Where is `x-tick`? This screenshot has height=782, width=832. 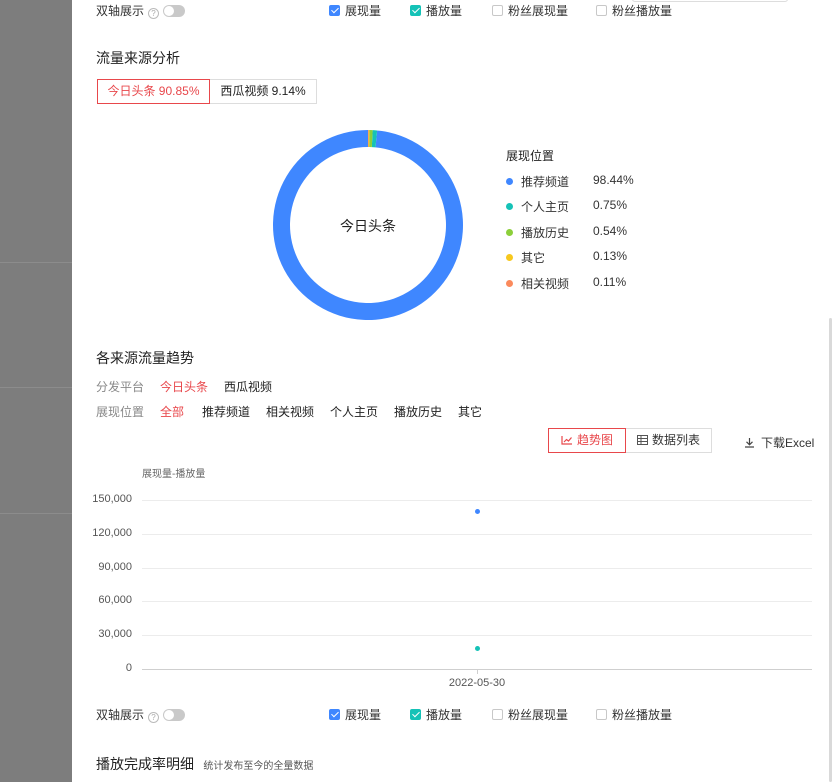 x-tick is located at coordinates (477, 671).